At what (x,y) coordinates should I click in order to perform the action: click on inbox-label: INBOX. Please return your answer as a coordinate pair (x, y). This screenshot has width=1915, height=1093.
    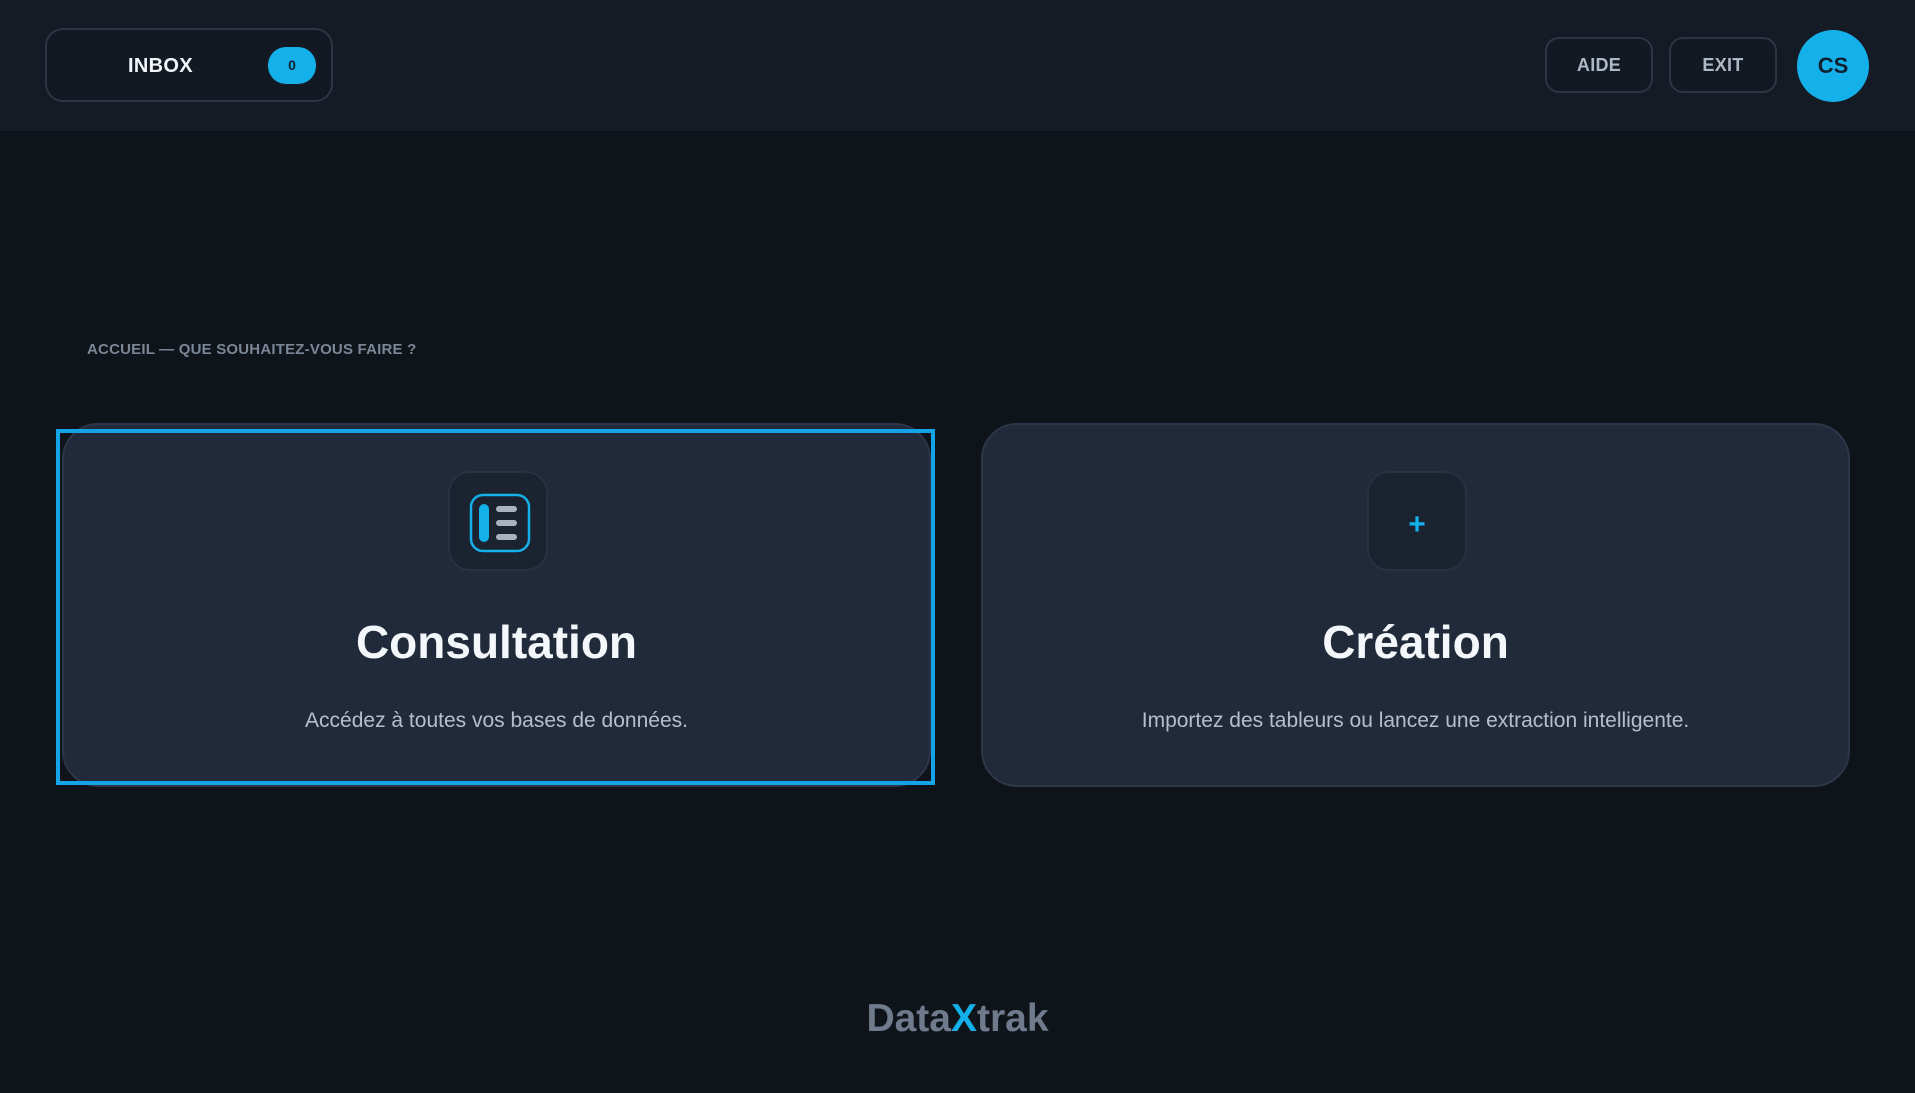
    Looking at the image, I should click on (160, 66).